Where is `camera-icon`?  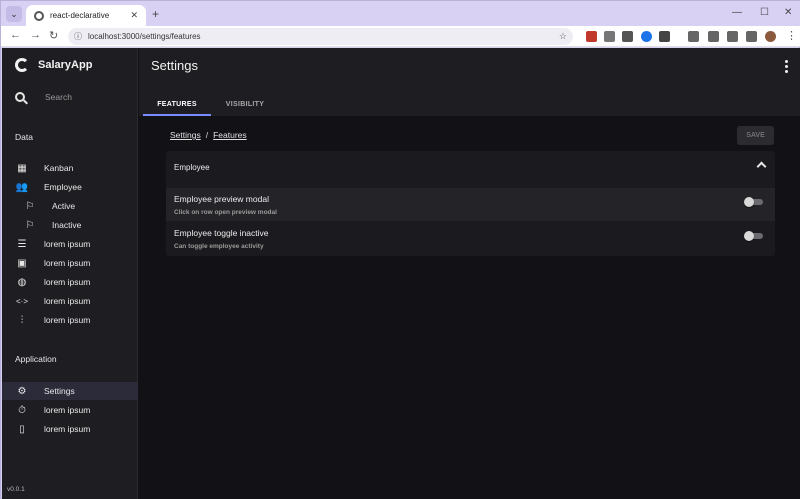 camera-icon is located at coordinates (609, 36).